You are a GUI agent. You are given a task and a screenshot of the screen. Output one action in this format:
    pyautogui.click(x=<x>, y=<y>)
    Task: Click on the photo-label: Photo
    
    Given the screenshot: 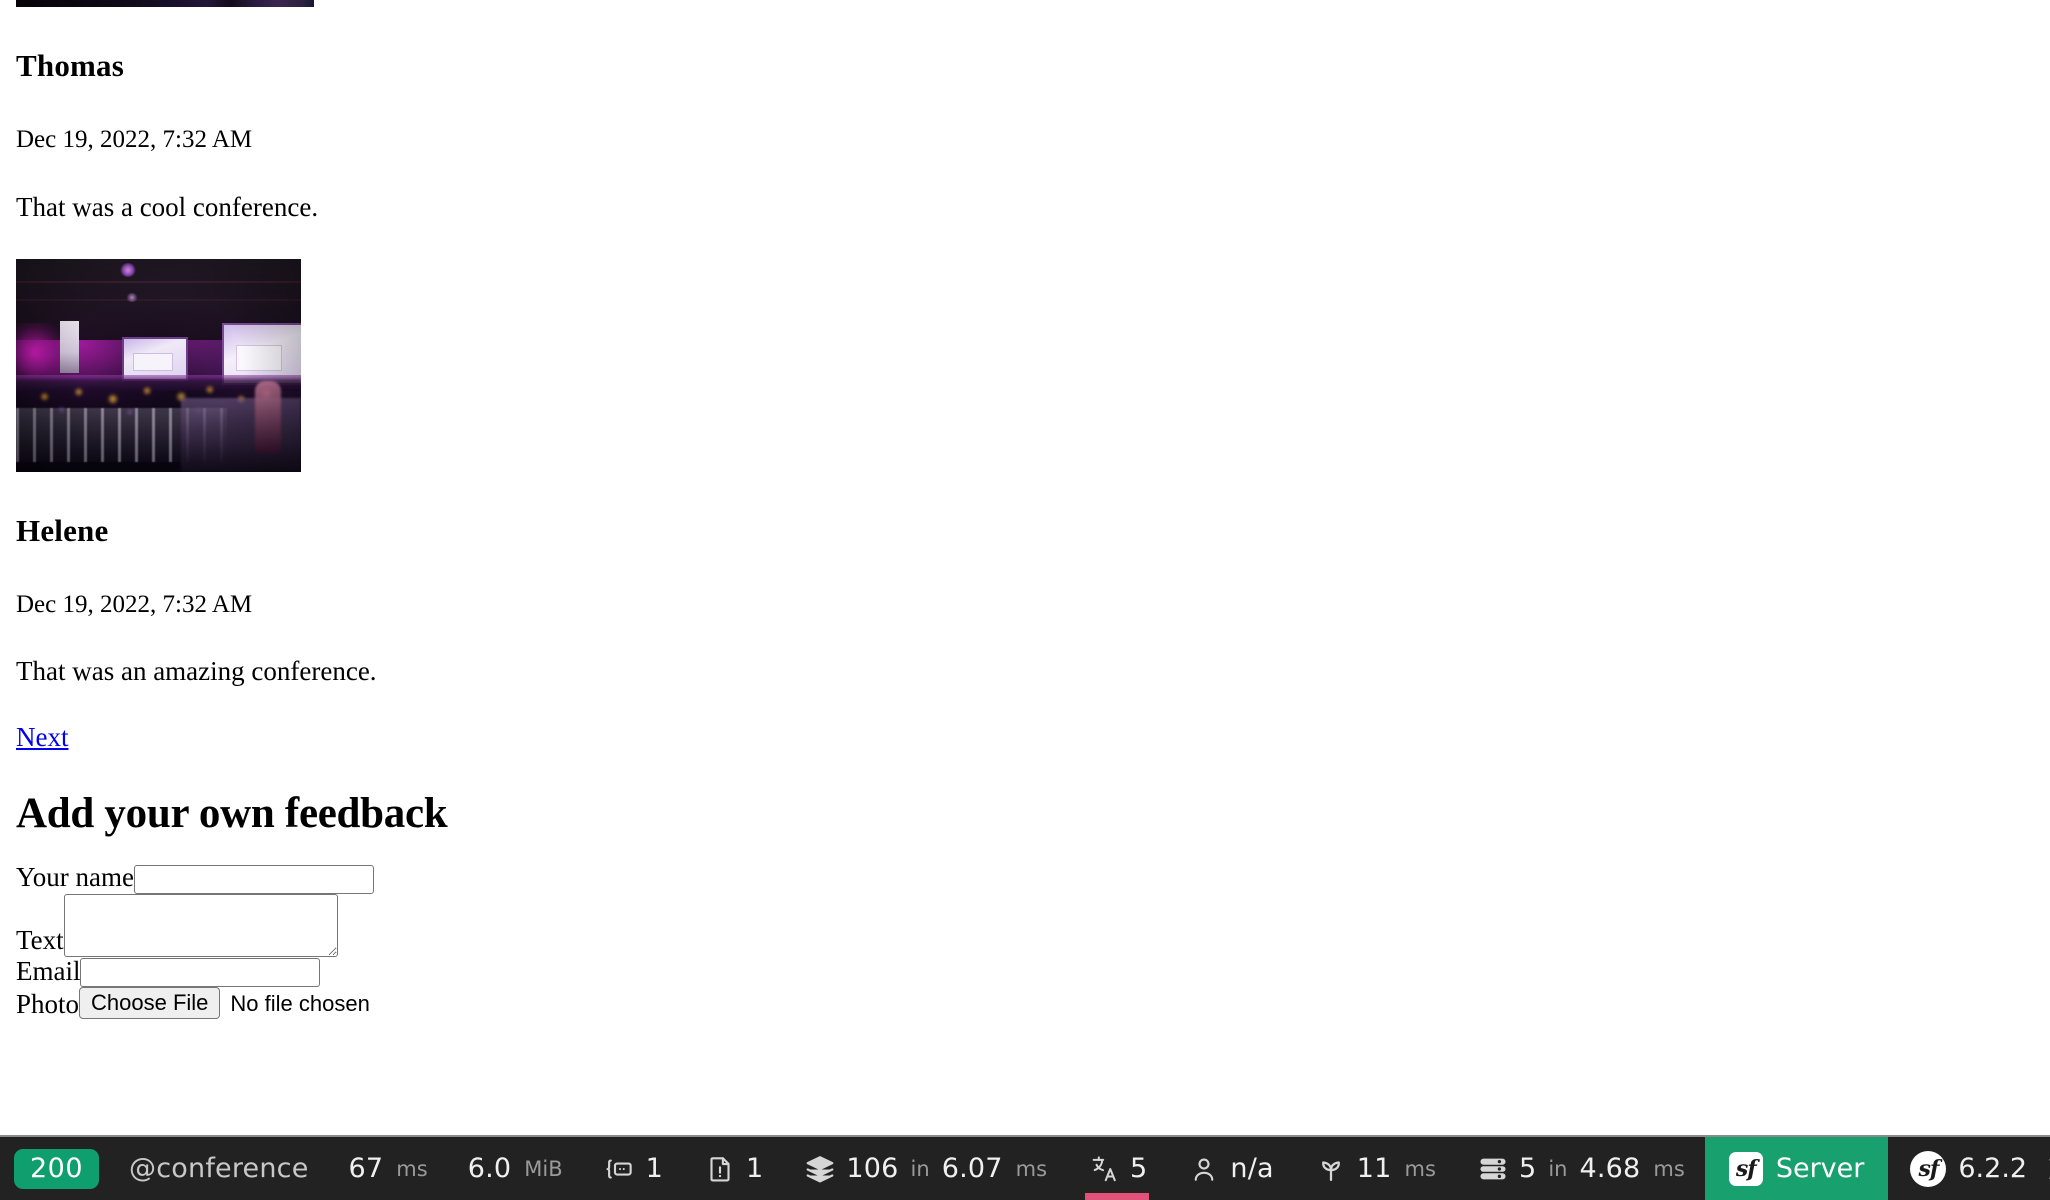 What is the action you would take?
    pyautogui.click(x=48, y=1003)
    